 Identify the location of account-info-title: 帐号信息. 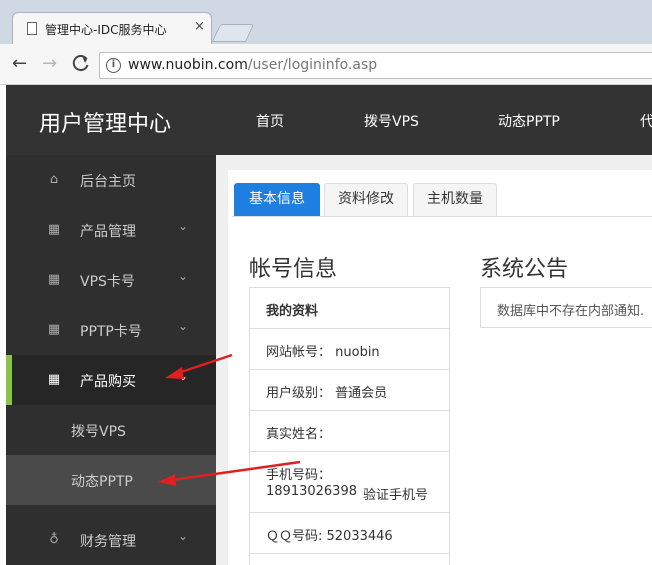
(293, 269).